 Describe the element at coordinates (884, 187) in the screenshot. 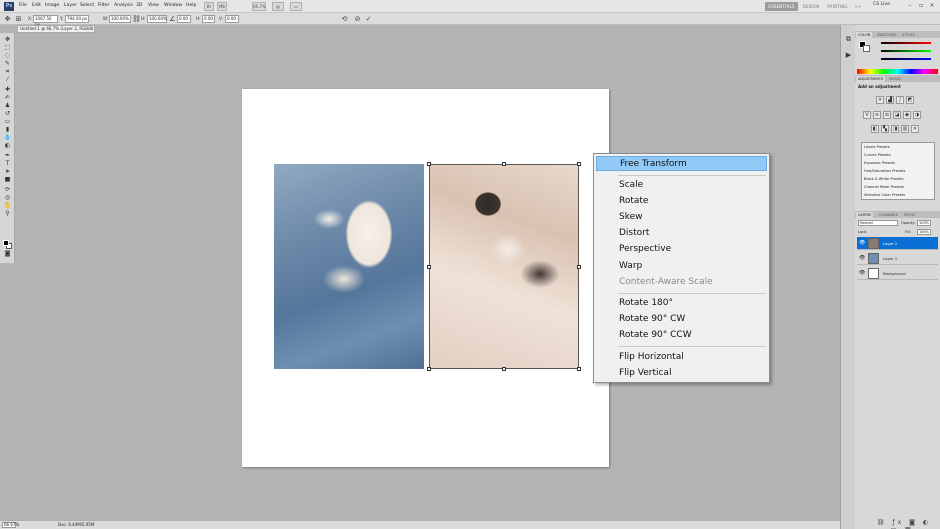

I see `preset-item: Channel Mixer Presets` at that location.